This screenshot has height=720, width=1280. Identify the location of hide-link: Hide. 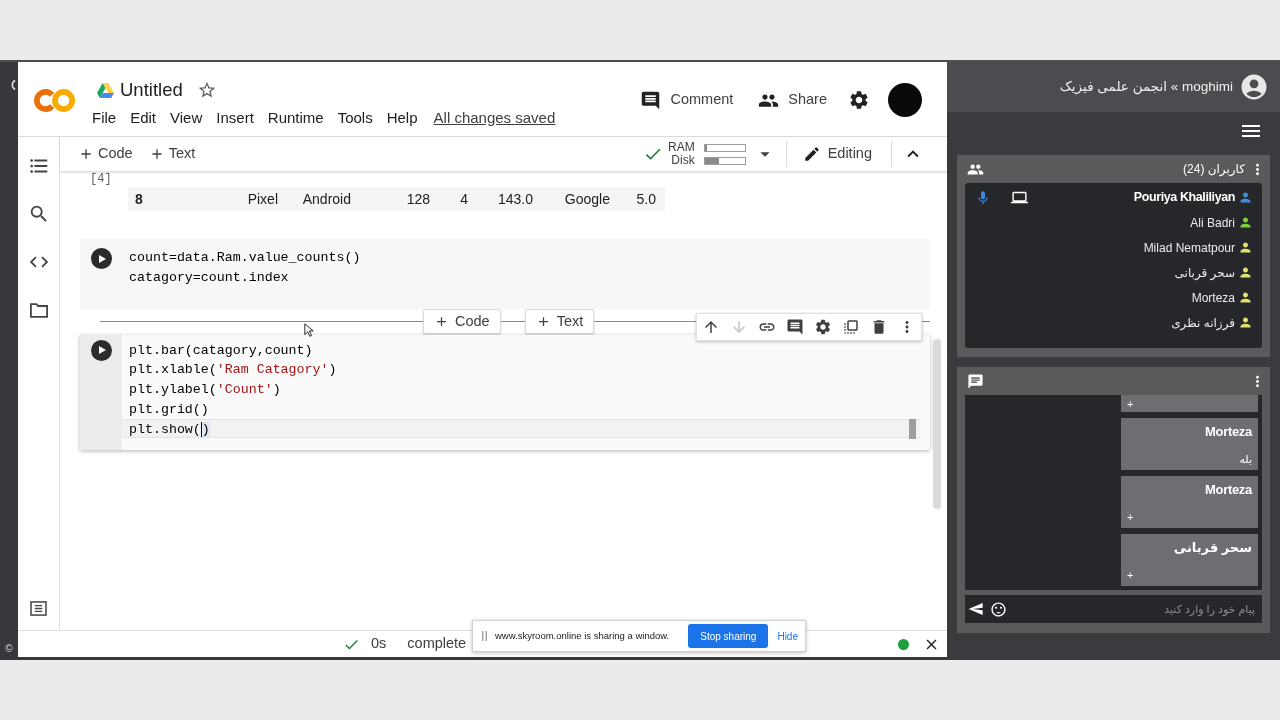
(787, 636).